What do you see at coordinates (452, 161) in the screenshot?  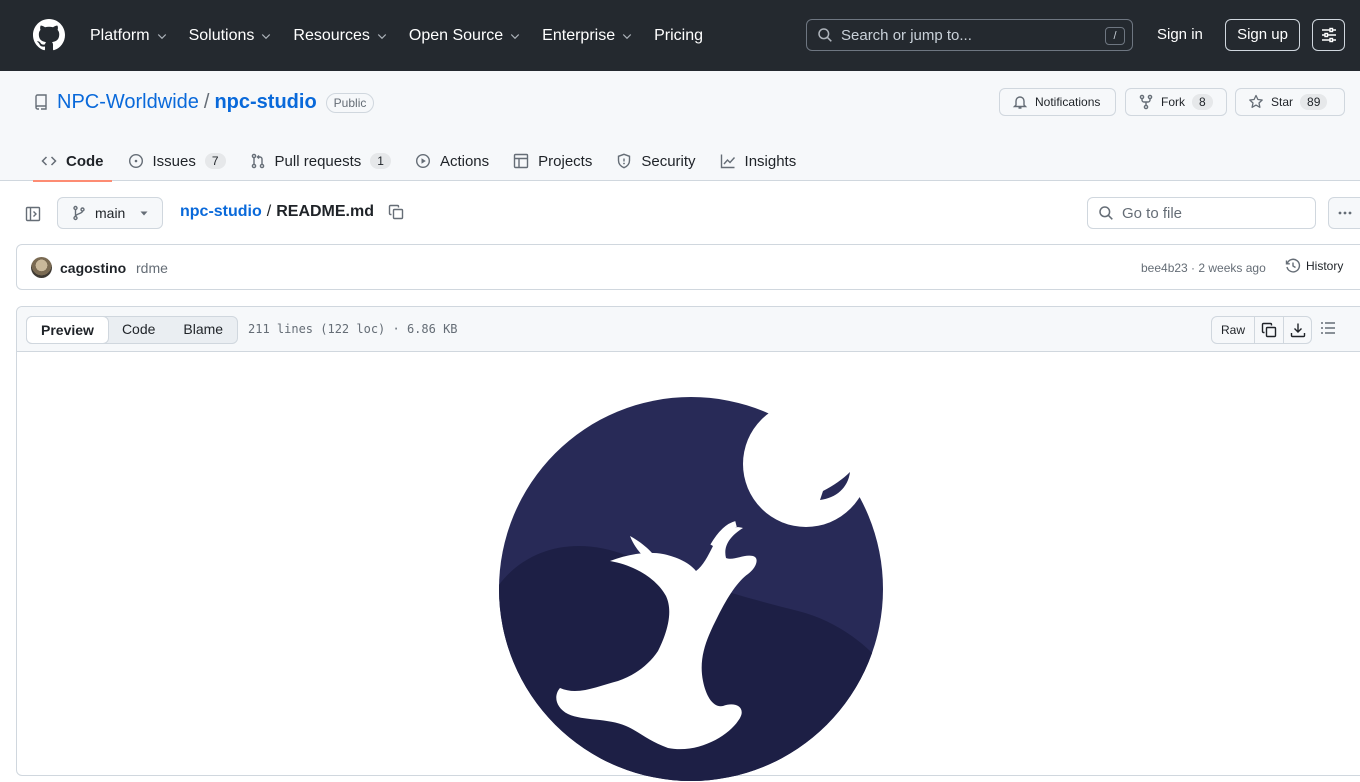 I see `tab-actions: Actions` at bounding box center [452, 161].